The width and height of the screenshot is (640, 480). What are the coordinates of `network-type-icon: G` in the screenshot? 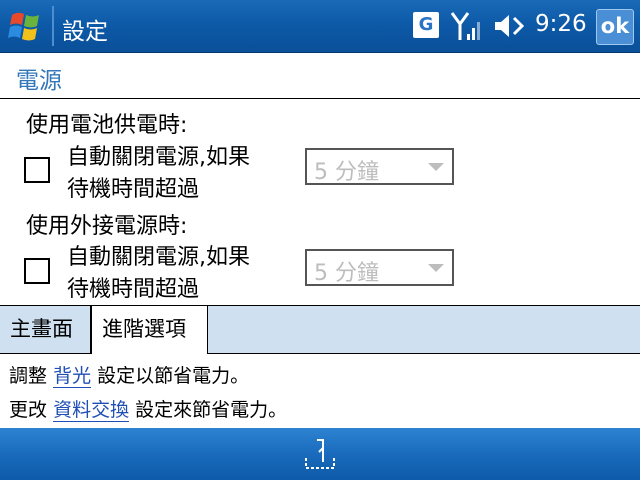 It's located at (426, 25).